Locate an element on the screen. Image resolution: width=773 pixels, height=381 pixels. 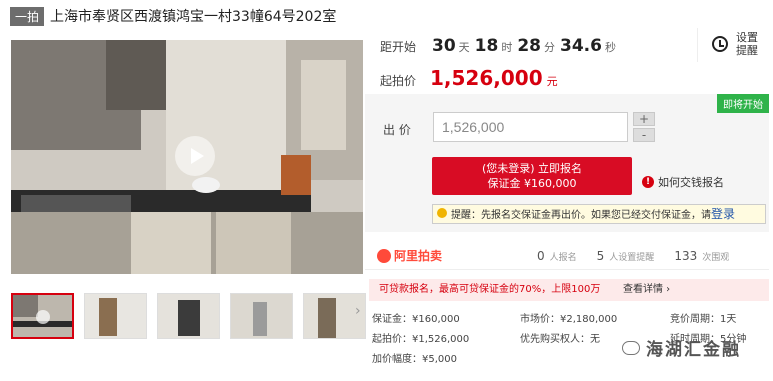
reminders-stat: 5 人设置提醒 is located at coordinates (626, 256).